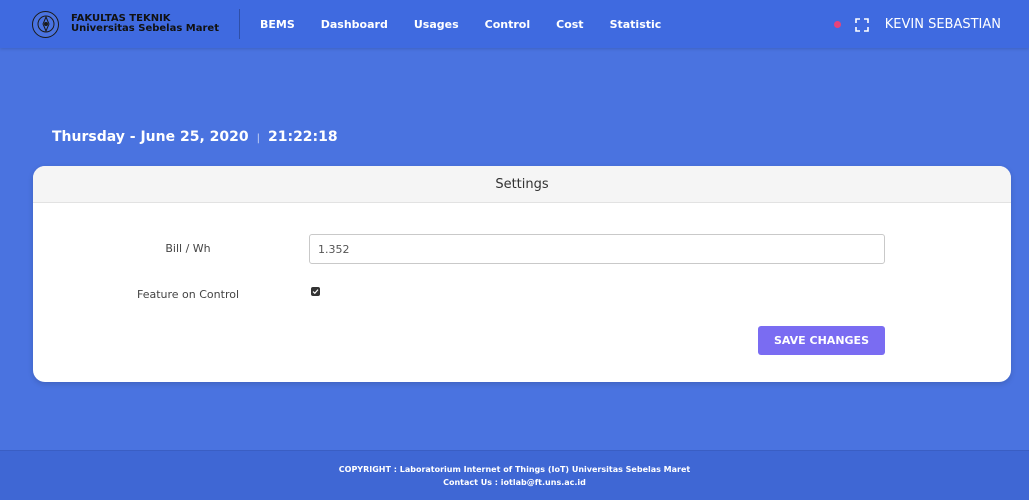 The width and height of the screenshot is (1029, 500). I want to click on university-logo-icon, so click(45, 24).